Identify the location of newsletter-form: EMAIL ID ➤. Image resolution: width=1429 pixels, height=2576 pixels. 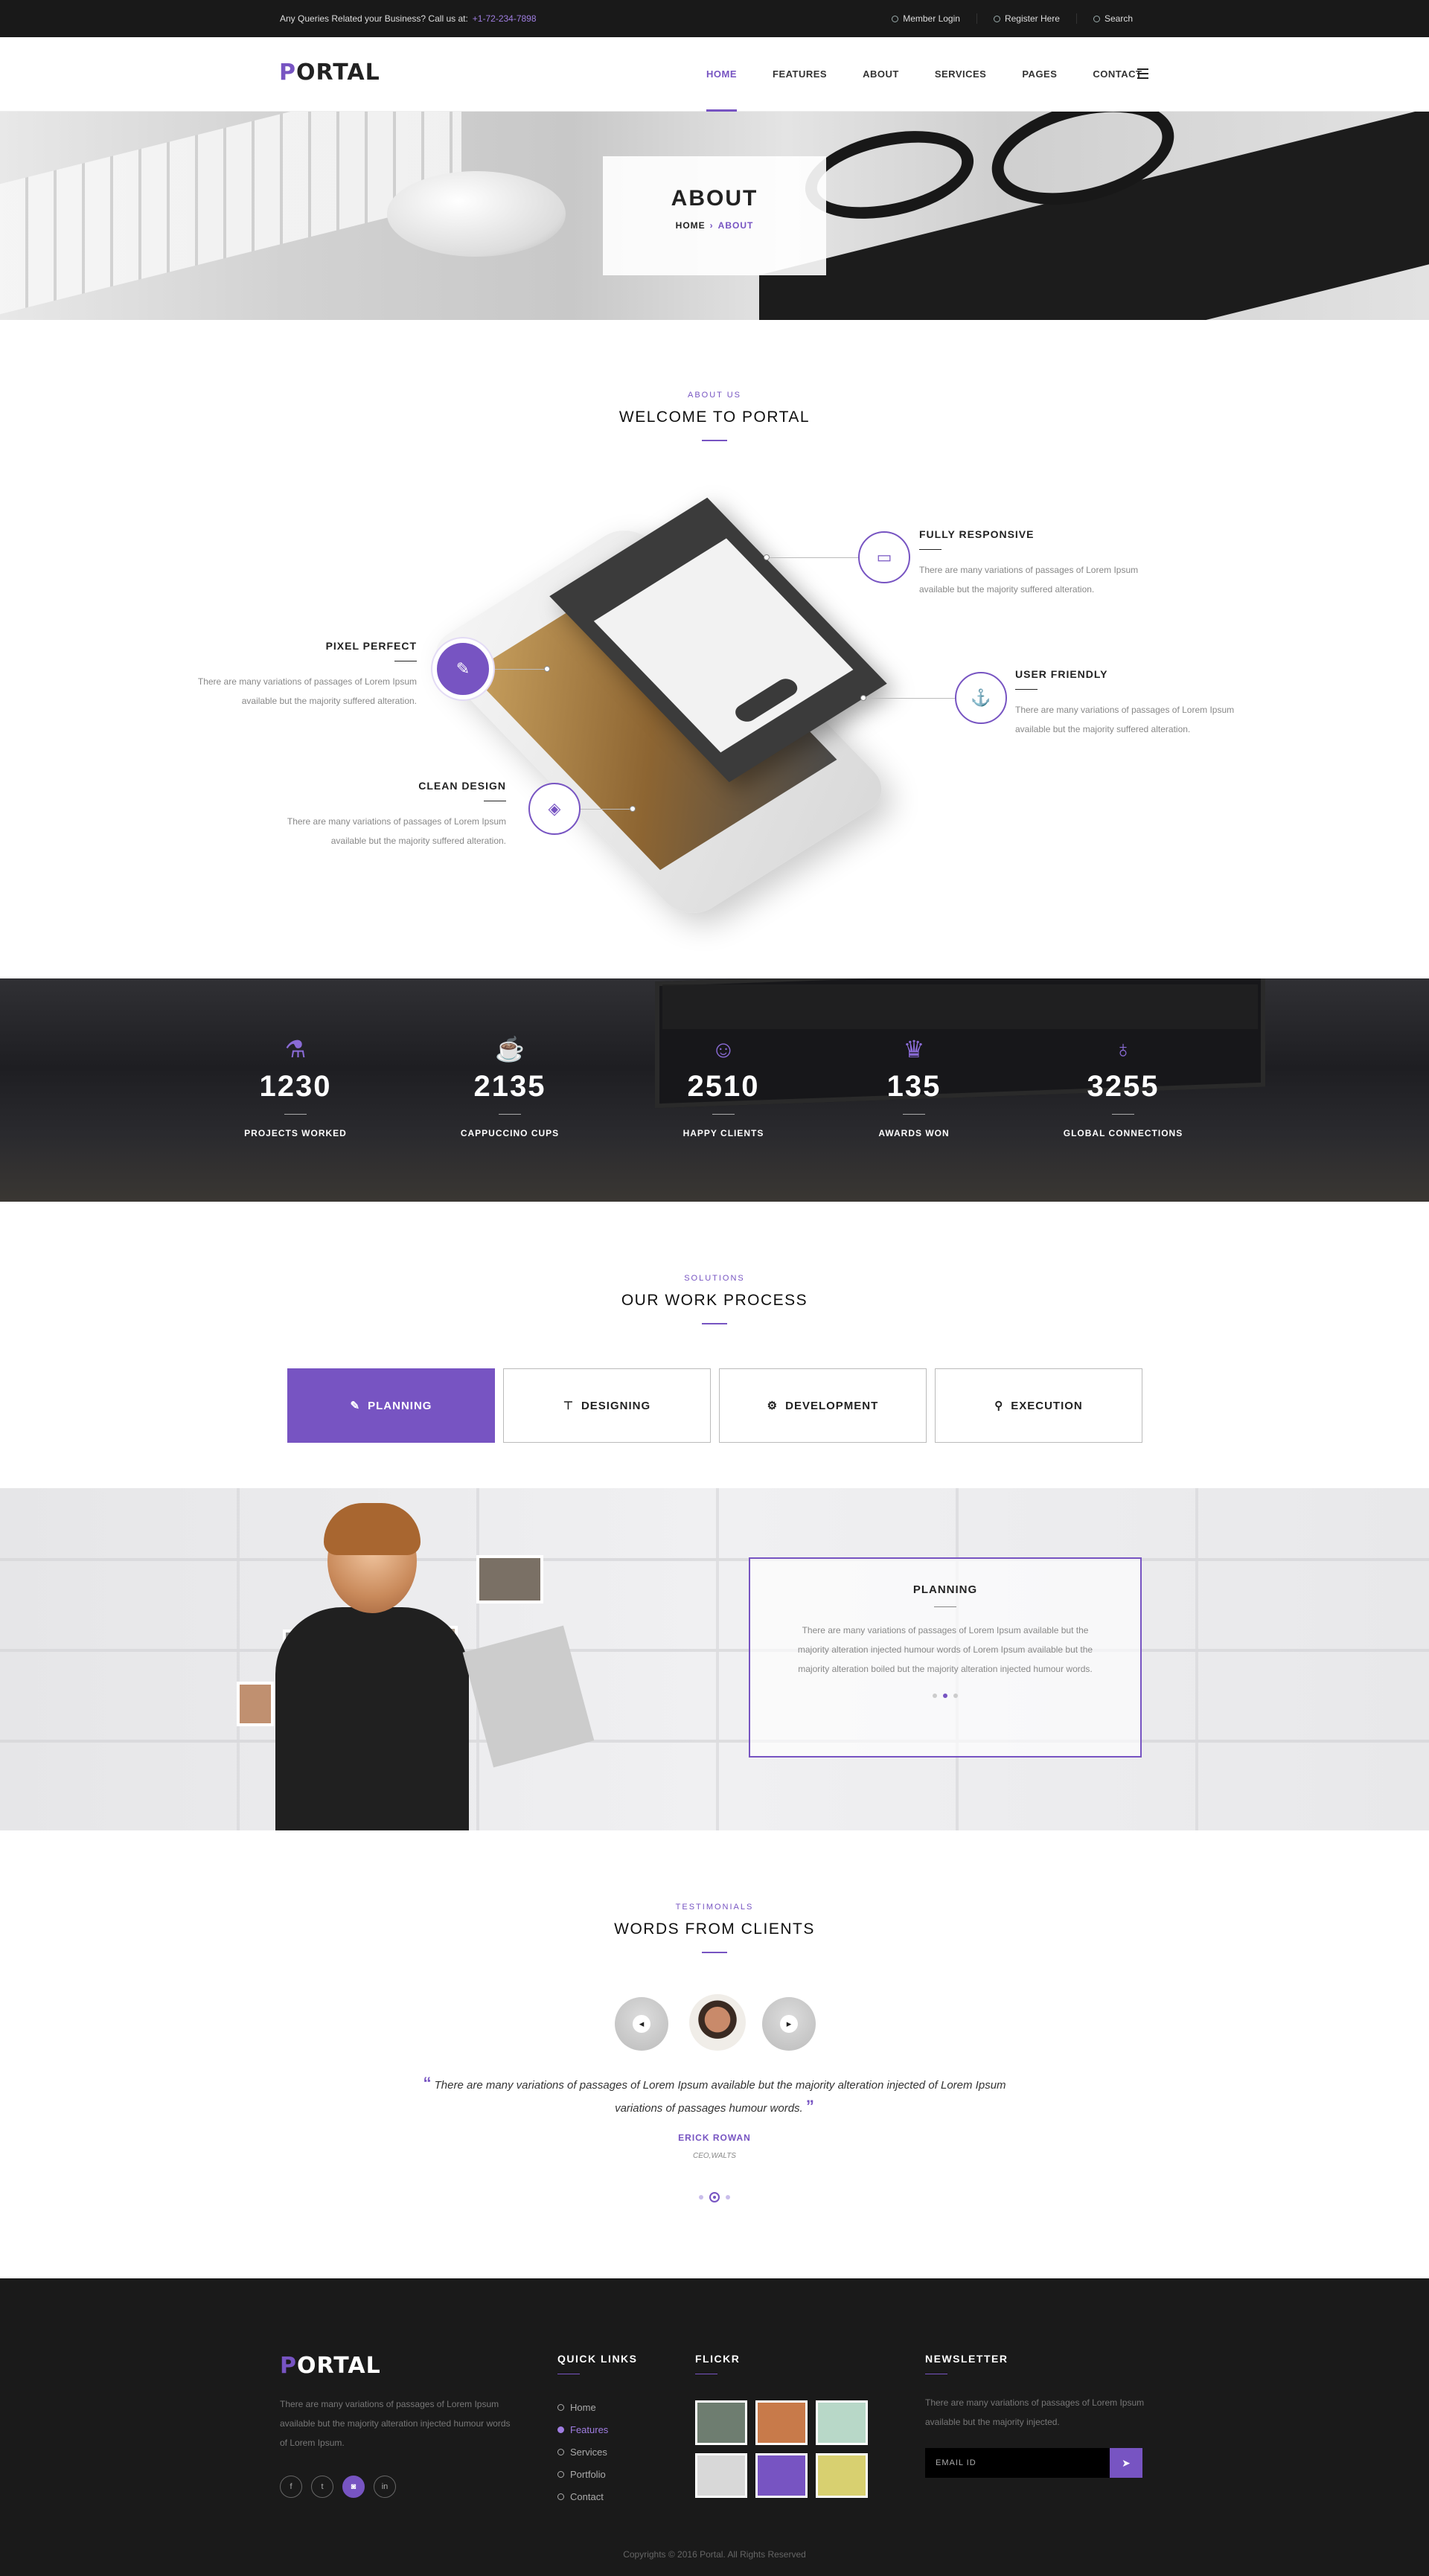
(1033, 2463).